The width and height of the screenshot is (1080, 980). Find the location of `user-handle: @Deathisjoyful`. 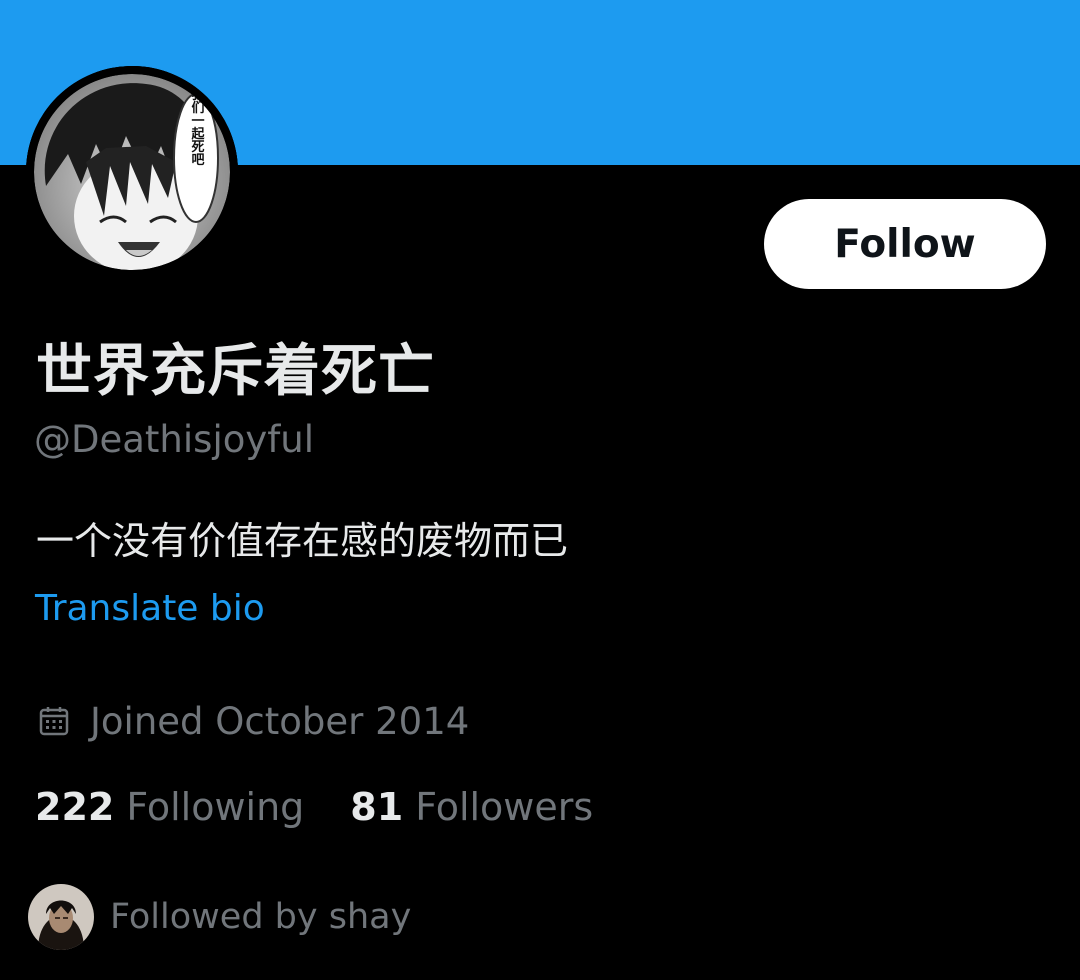

user-handle: @Deathisjoyful is located at coordinates (174, 439).